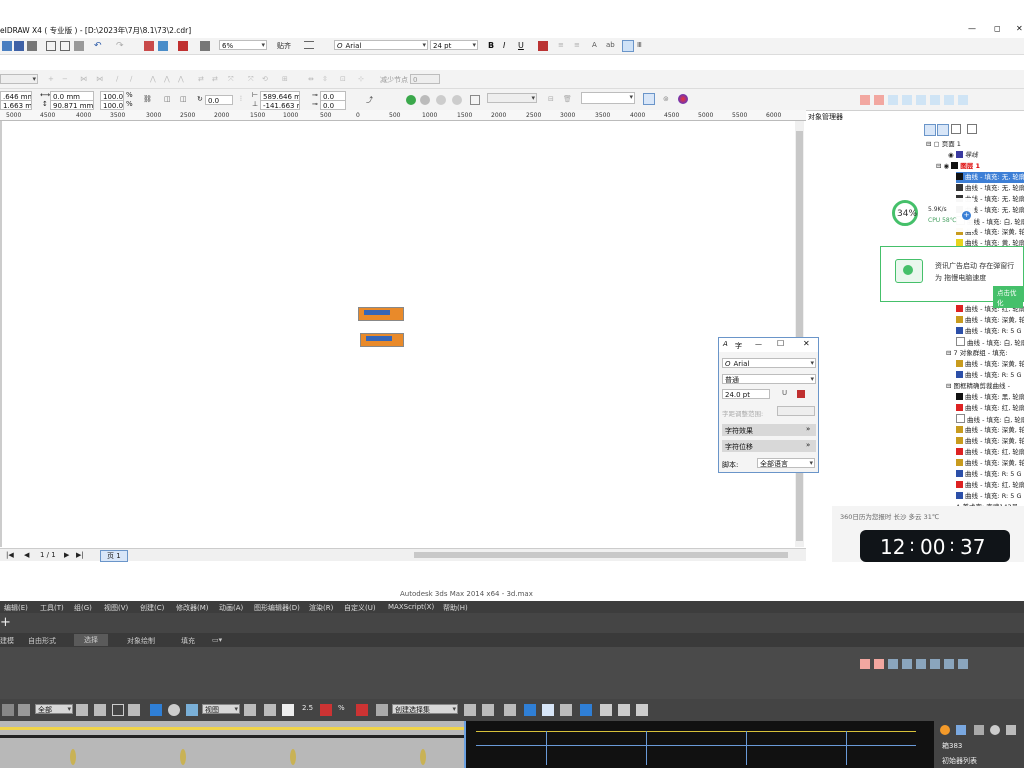  I want to click on vertical-scroll-thumb, so click(799, 336).